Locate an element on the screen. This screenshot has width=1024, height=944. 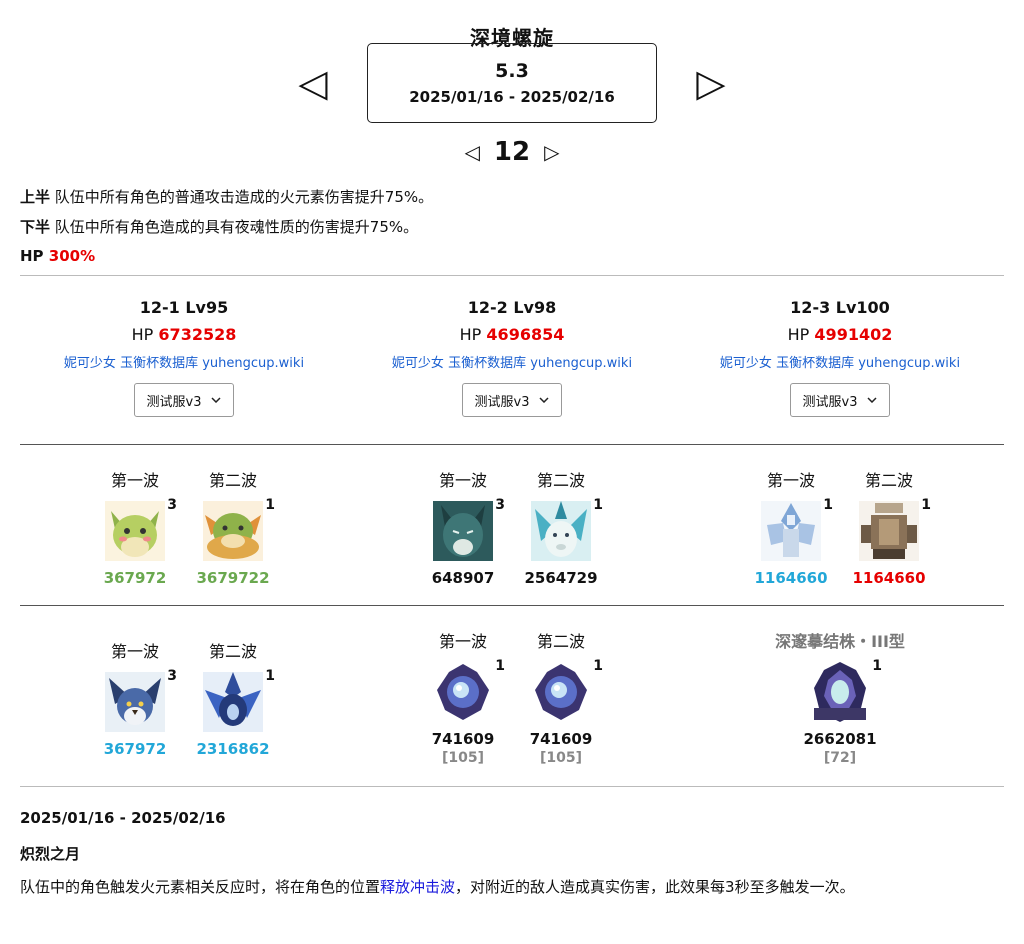
chamber-hp: HP 4696854 is located at coordinates (512, 334).